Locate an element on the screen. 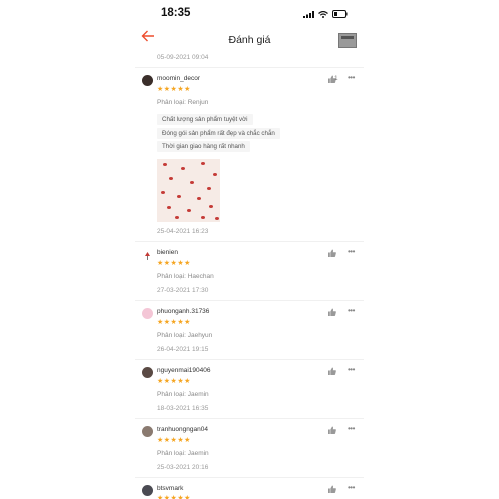  review-date: 26-04-2021 19:15 is located at coordinates (183, 349).